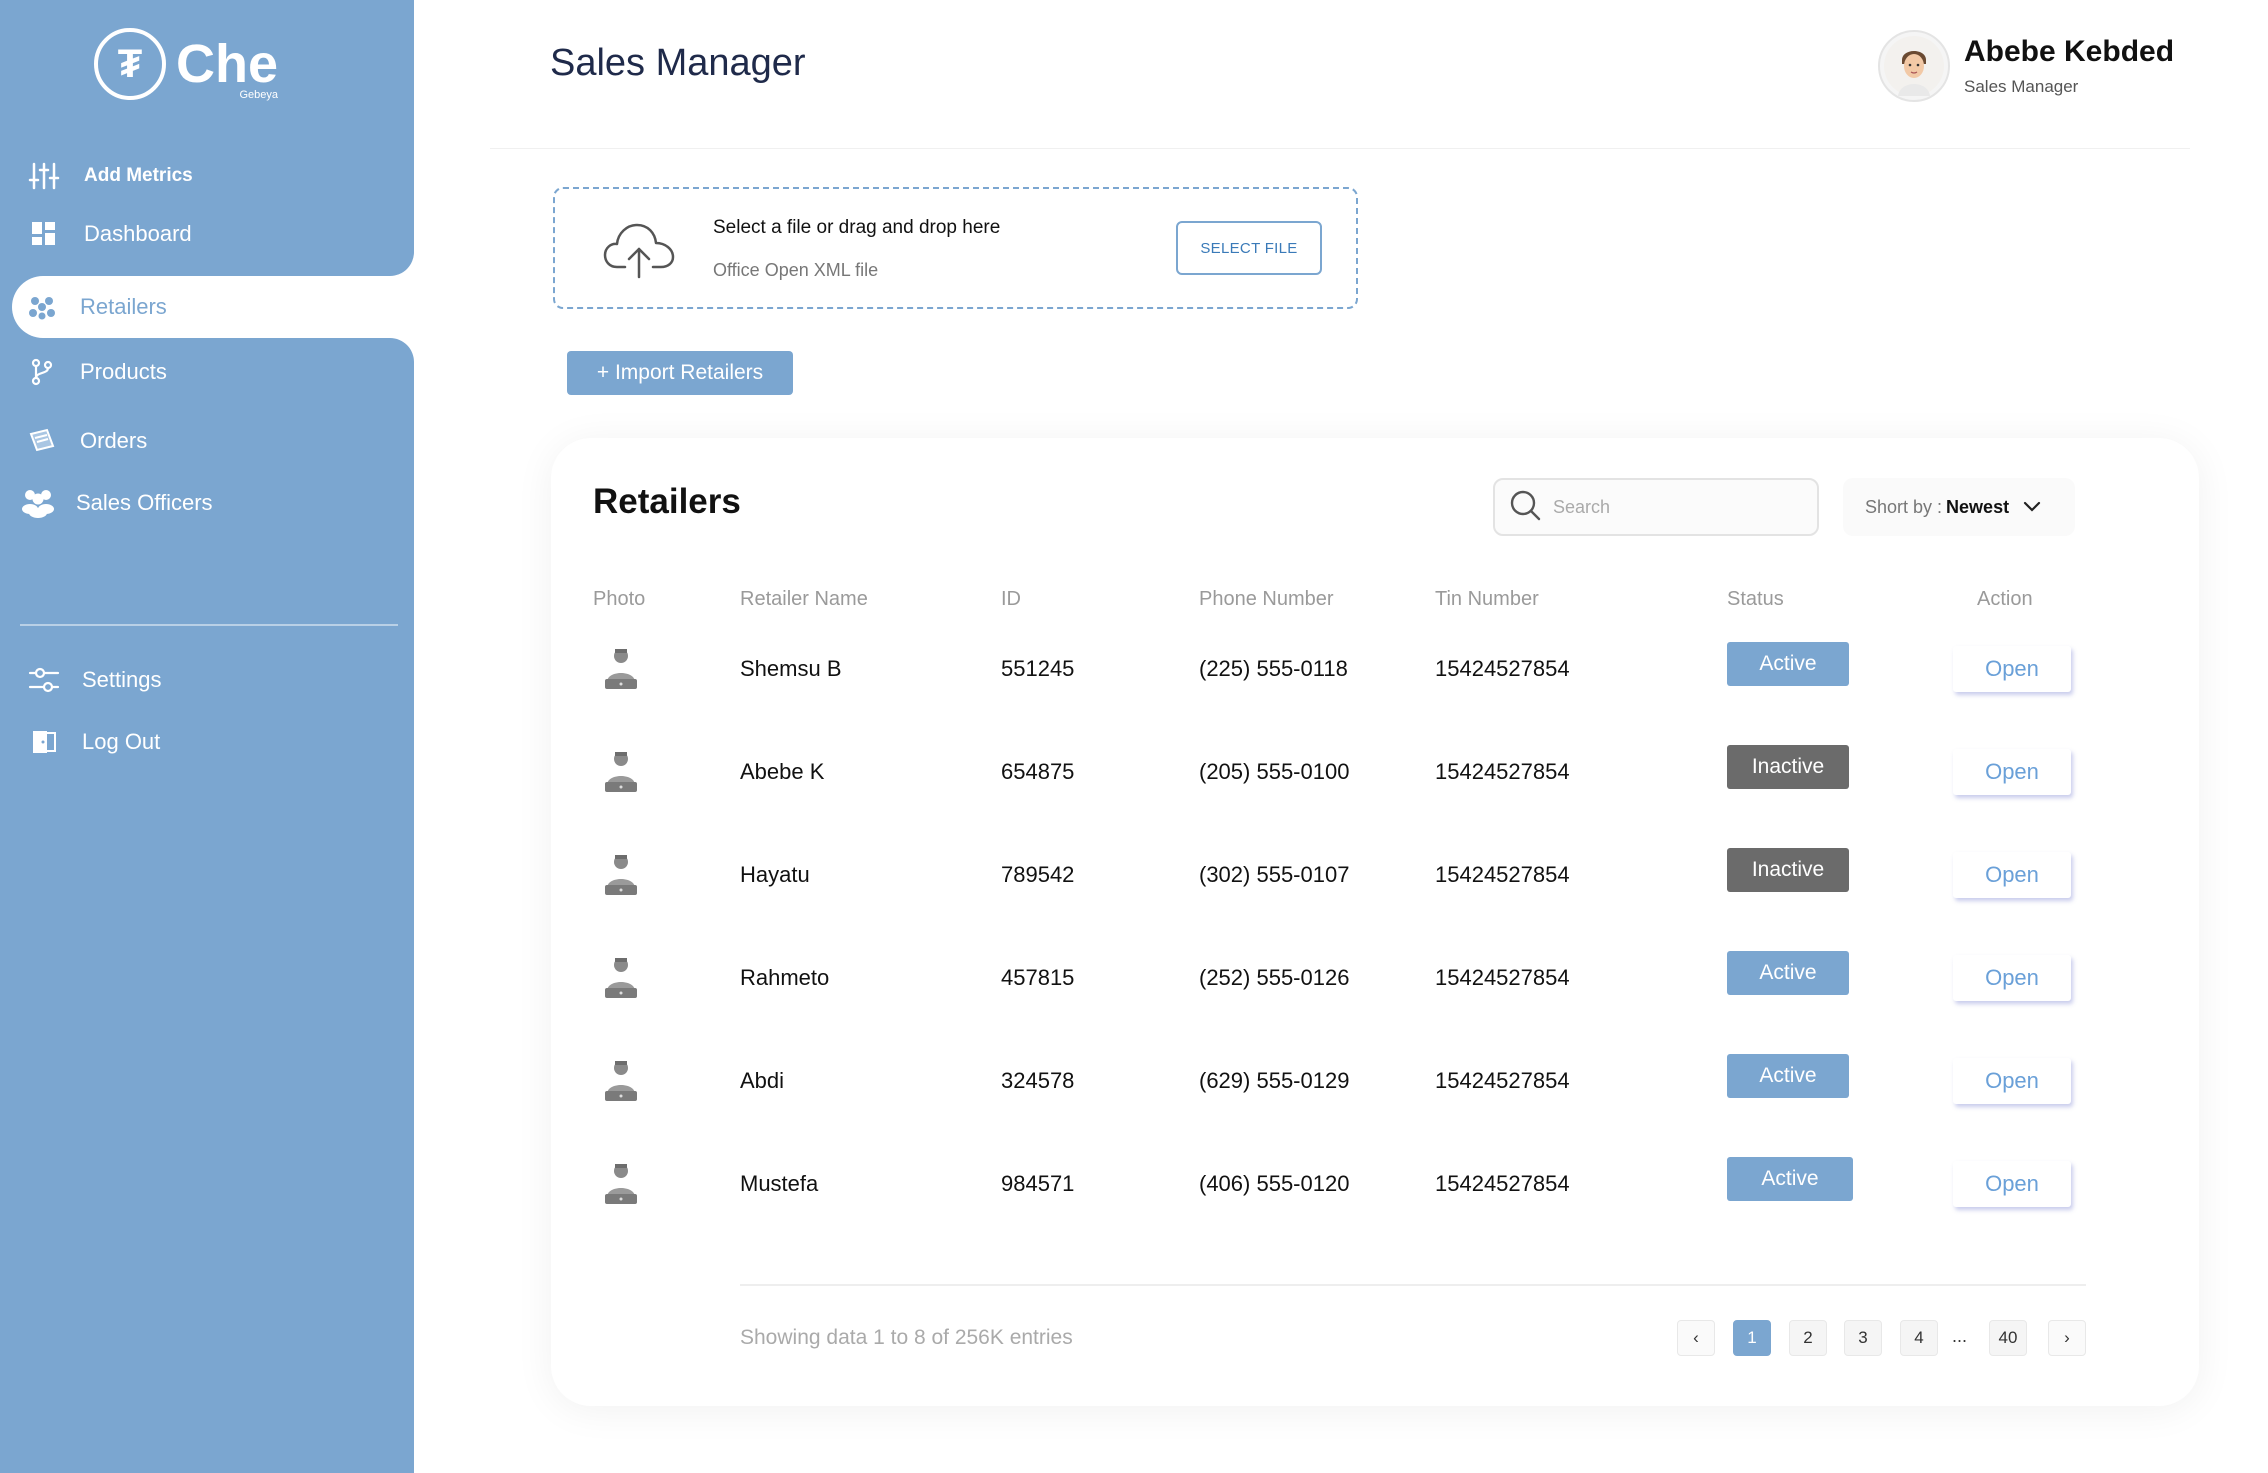 The image size is (2268, 1473). I want to click on search-input, so click(1673, 507).